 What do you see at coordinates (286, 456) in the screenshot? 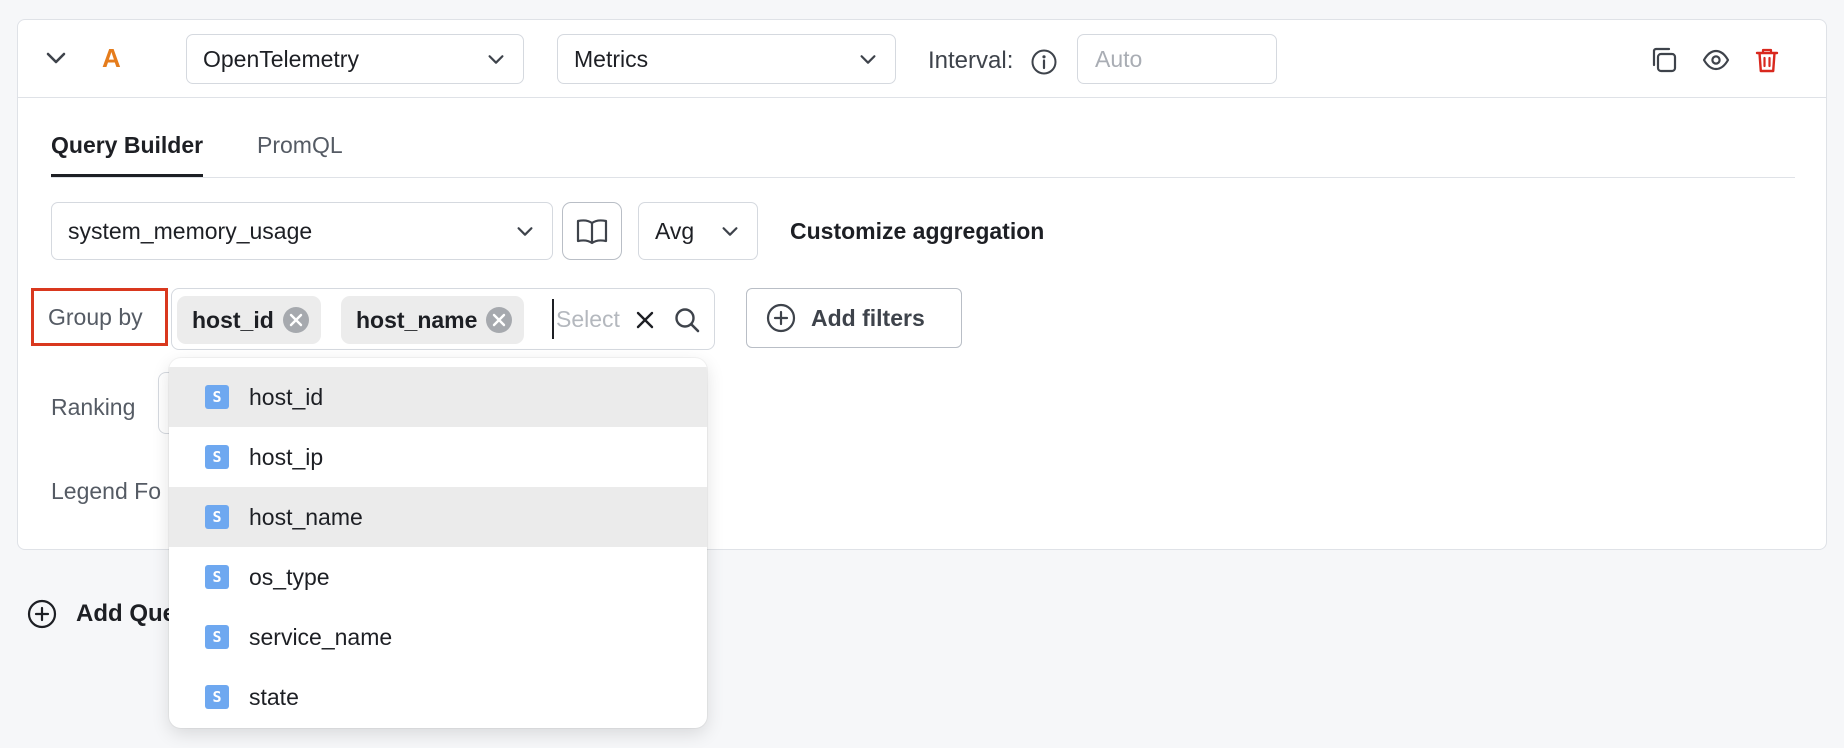
I see `dropdown-option-label: host_ip` at bounding box center [286, 456].